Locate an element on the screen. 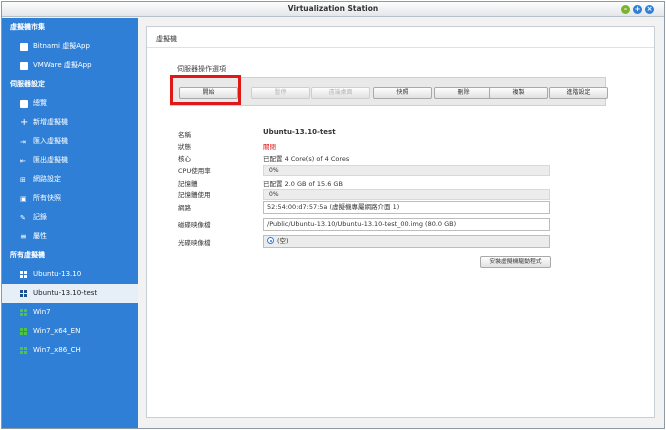 The height and width of the screenshot is (430, 666). sidebar-item-overview: 總覽 is located at coordinates (70, 103).